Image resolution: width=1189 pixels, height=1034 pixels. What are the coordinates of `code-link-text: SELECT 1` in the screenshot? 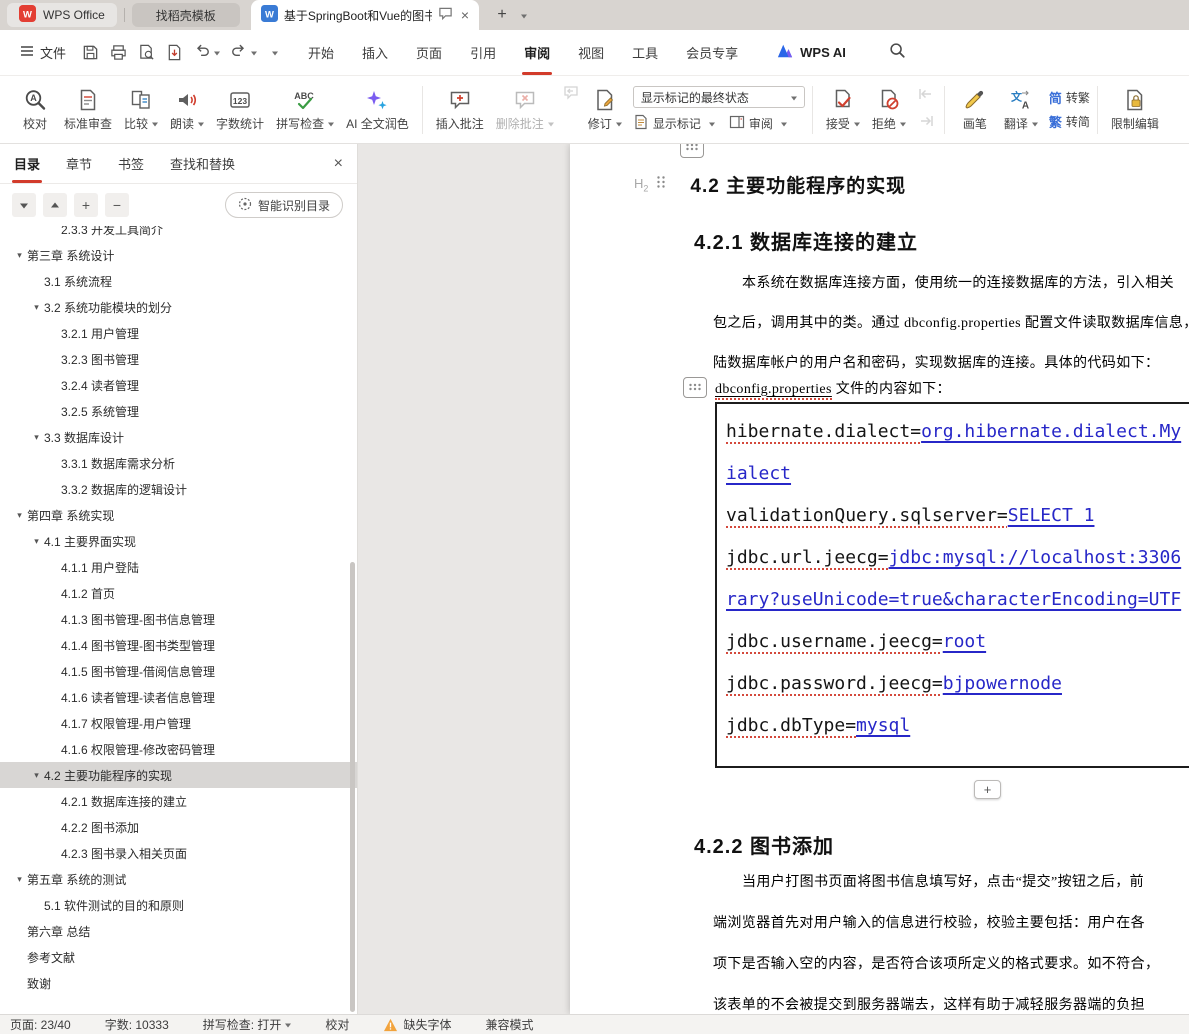 It's located at (1051, 515).